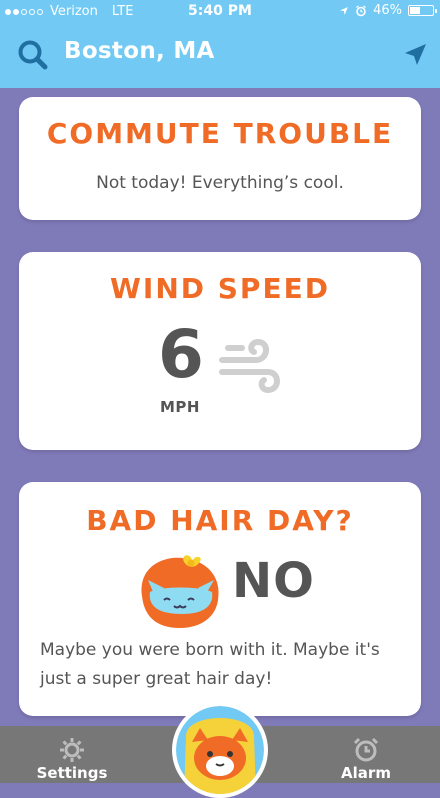 The image size is (440, 798). Describe the element at coordinates (273, 581) in the screenshot. I see `hair-day-answer: NO` at that location.